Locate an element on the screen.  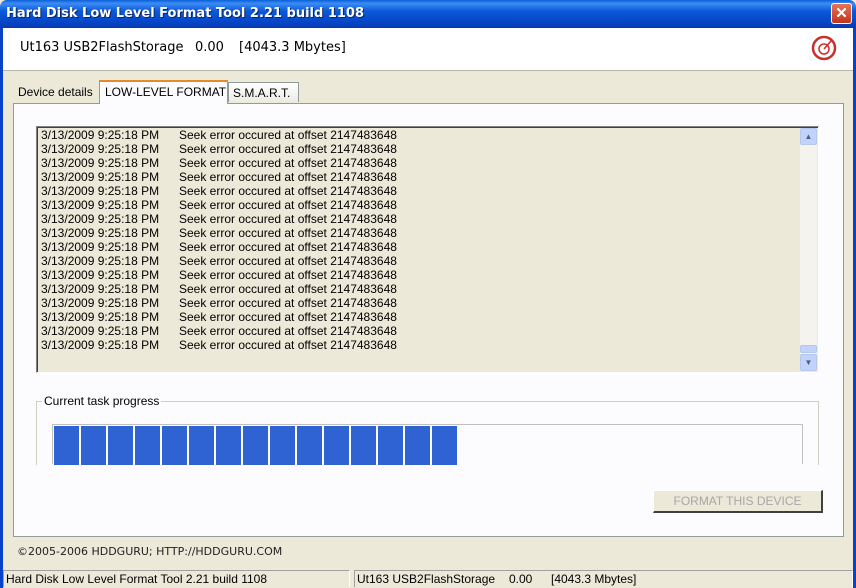
hddguru-logo-icon is located at coordinates (824, 48).